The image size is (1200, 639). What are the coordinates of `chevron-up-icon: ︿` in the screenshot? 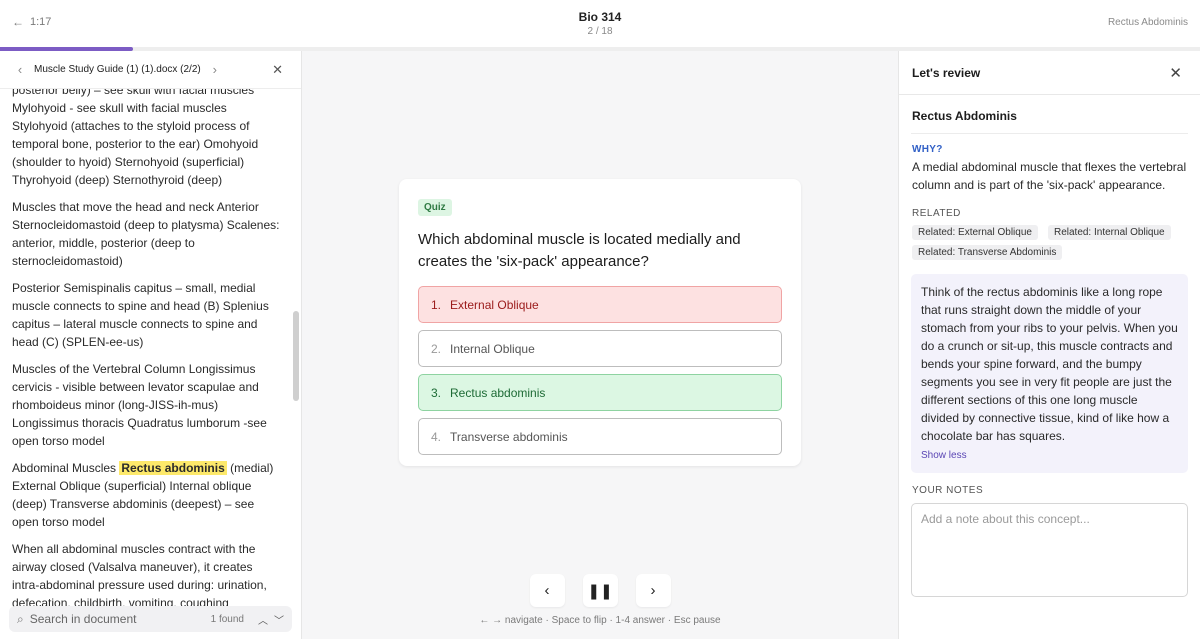 It's located at (263, 619).